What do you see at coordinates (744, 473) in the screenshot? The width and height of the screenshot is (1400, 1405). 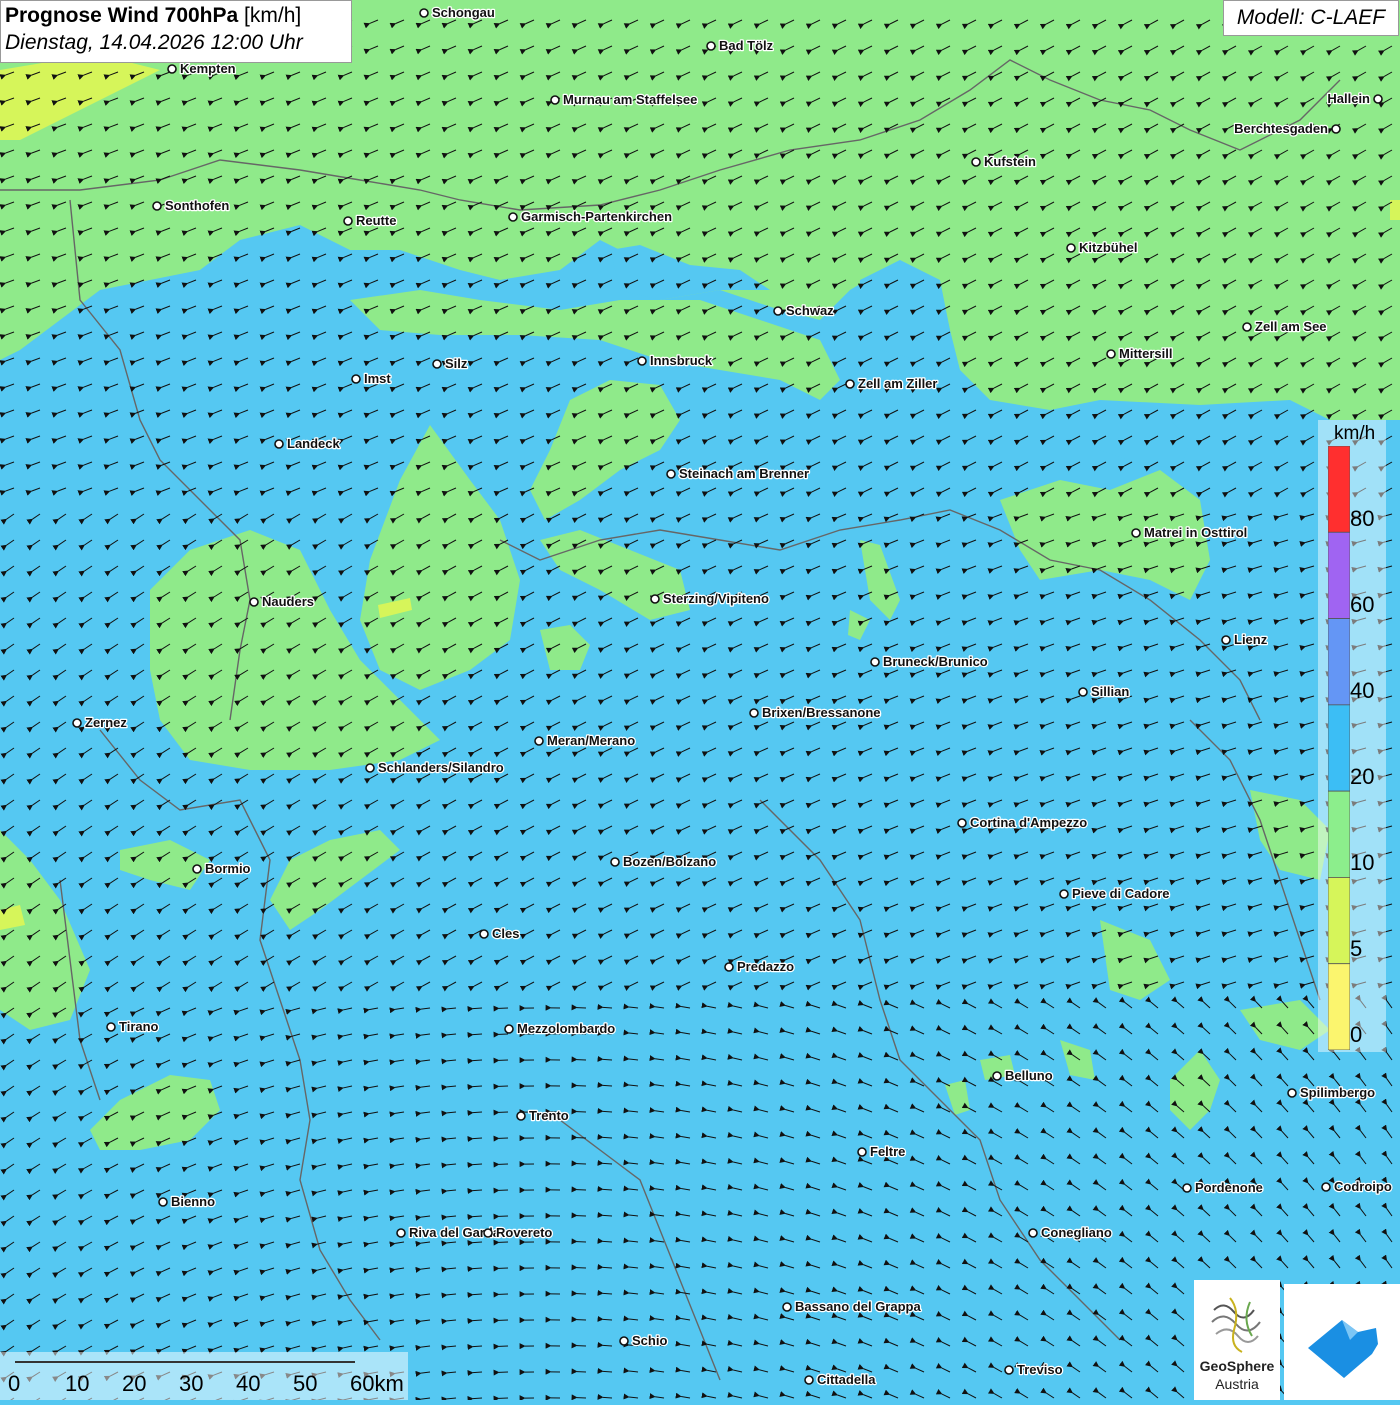 I see `city-label: Steinach am Brenner` at bounding box center [744, 473].